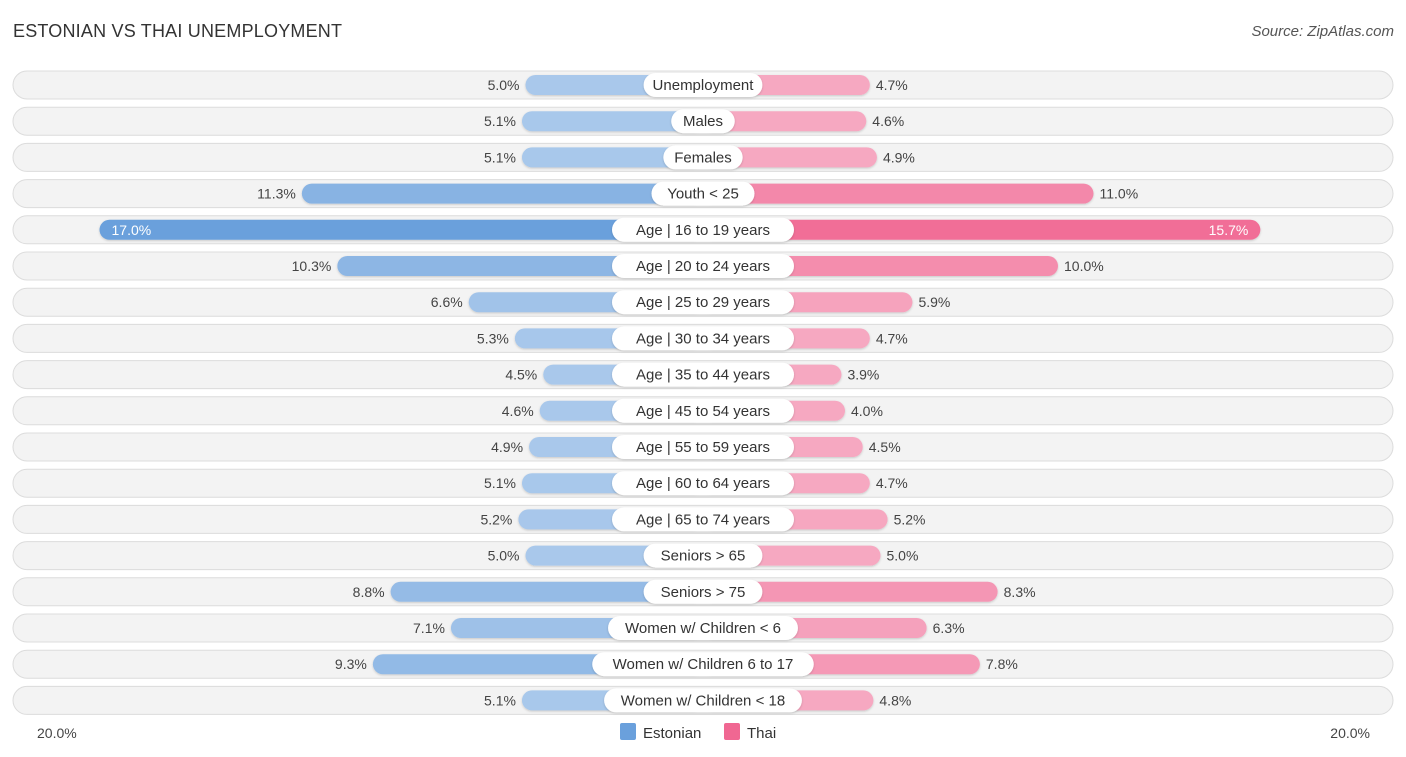  Describe the element at coordinates (521, 375) in the screenshot. I see `value-label-estonian: 4.5%` at that location.